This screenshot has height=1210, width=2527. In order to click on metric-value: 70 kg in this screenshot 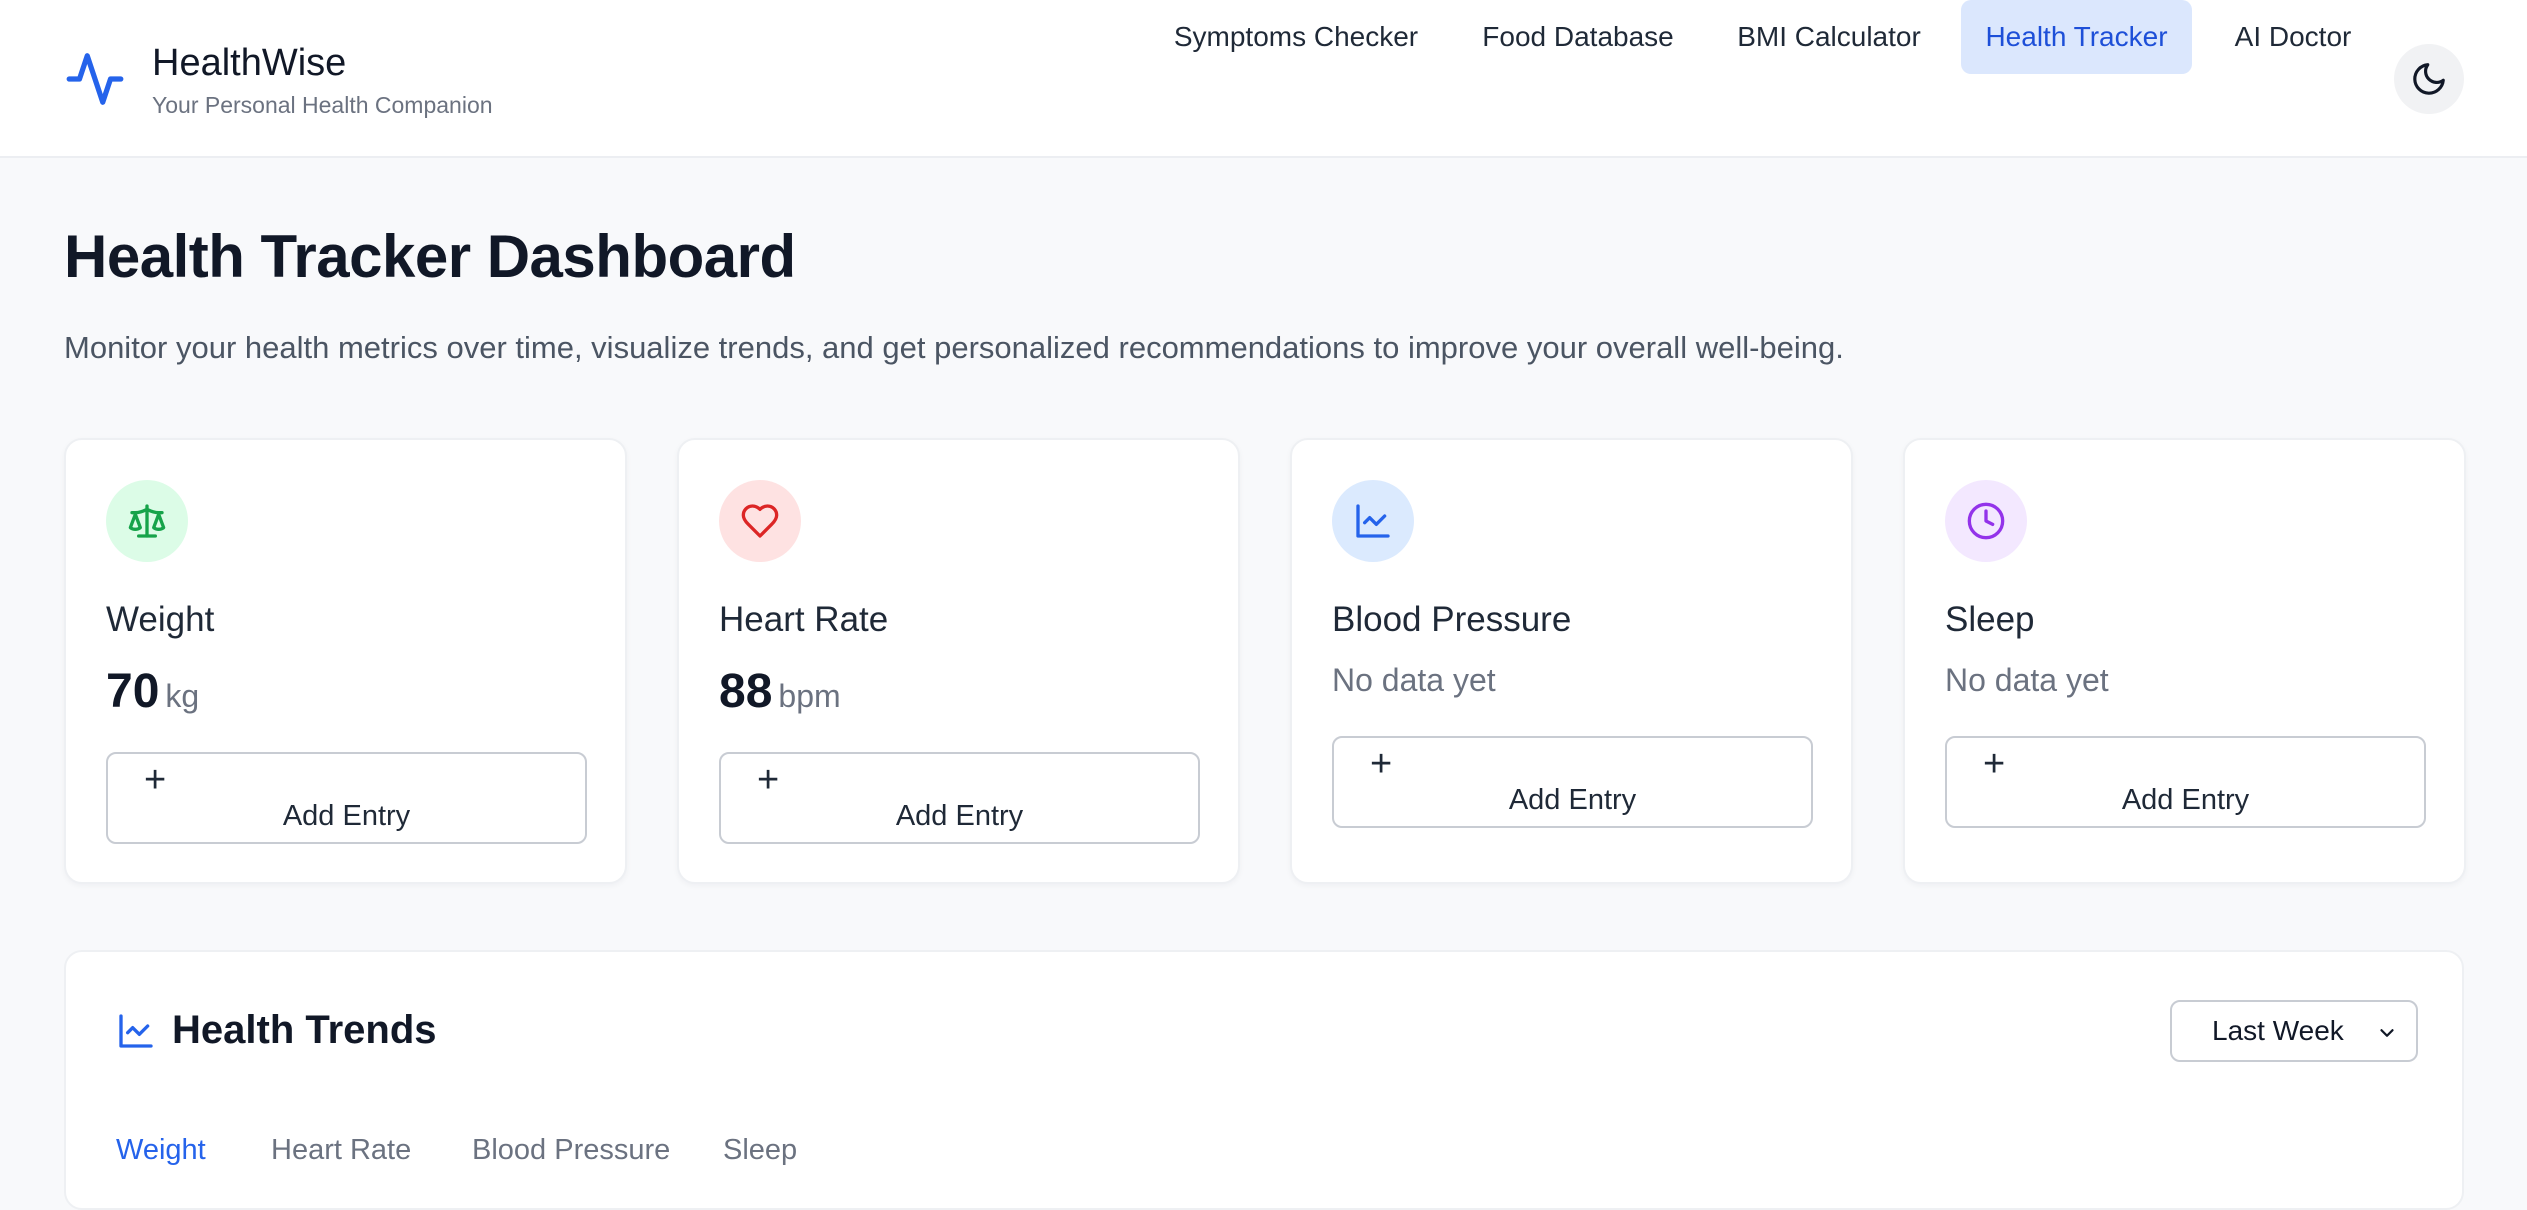, I will do `click(152, 691)`.